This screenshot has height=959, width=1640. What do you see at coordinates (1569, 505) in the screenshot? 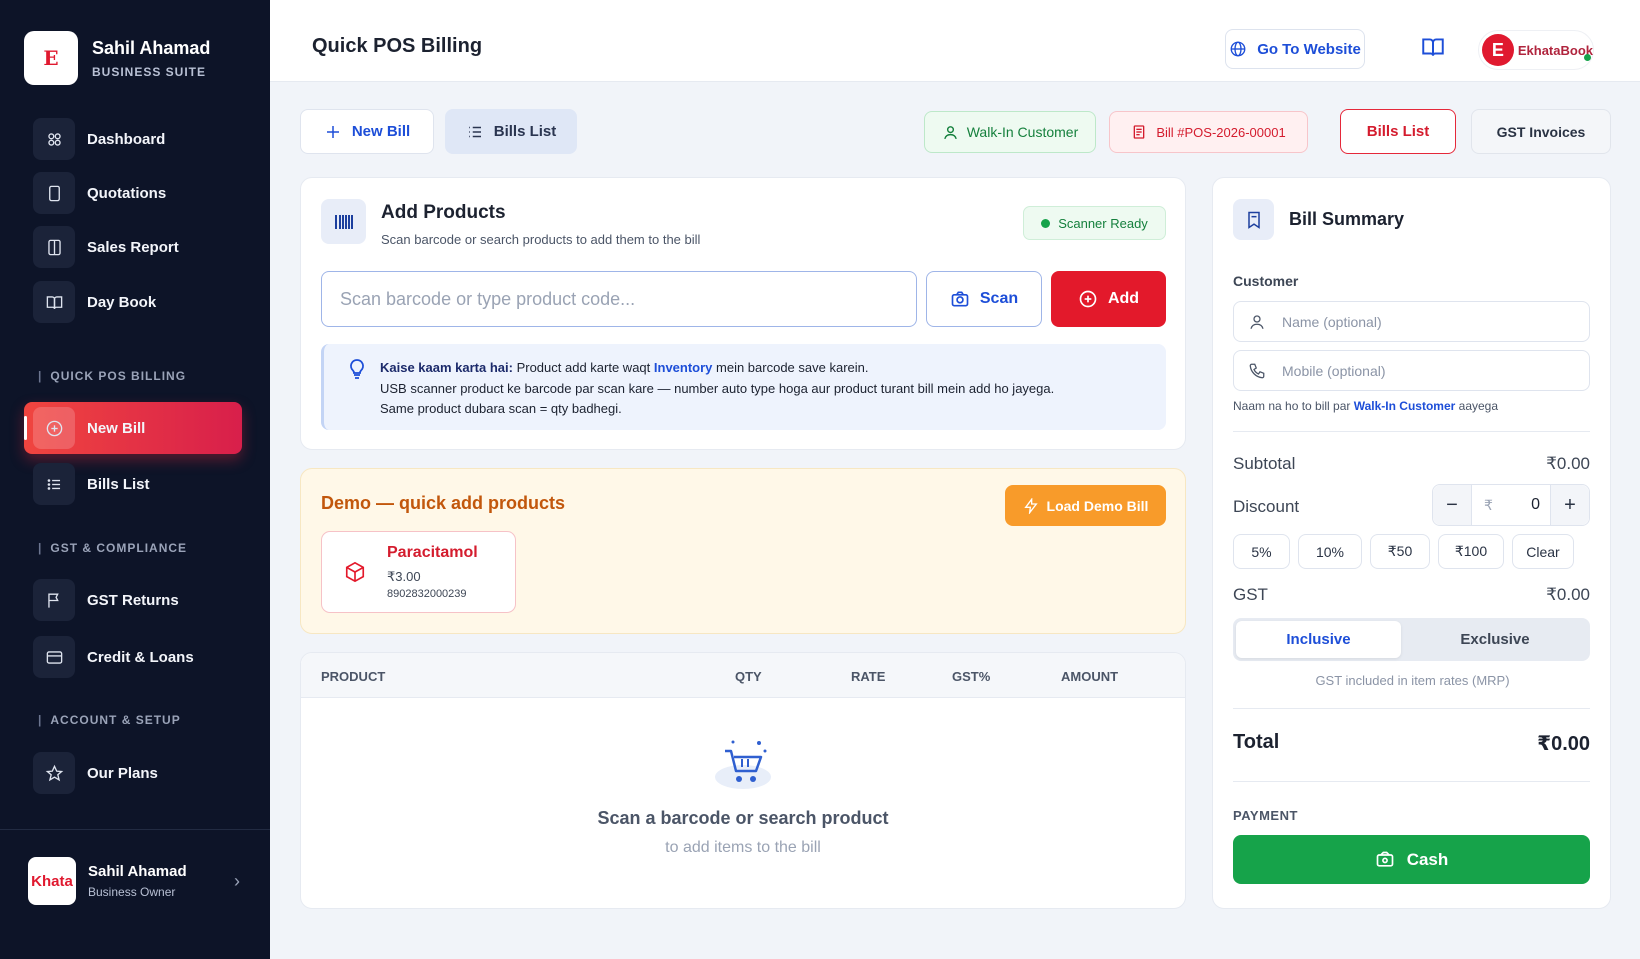
I see `discount-increment-button: +` at bounding box center [1569, 505].